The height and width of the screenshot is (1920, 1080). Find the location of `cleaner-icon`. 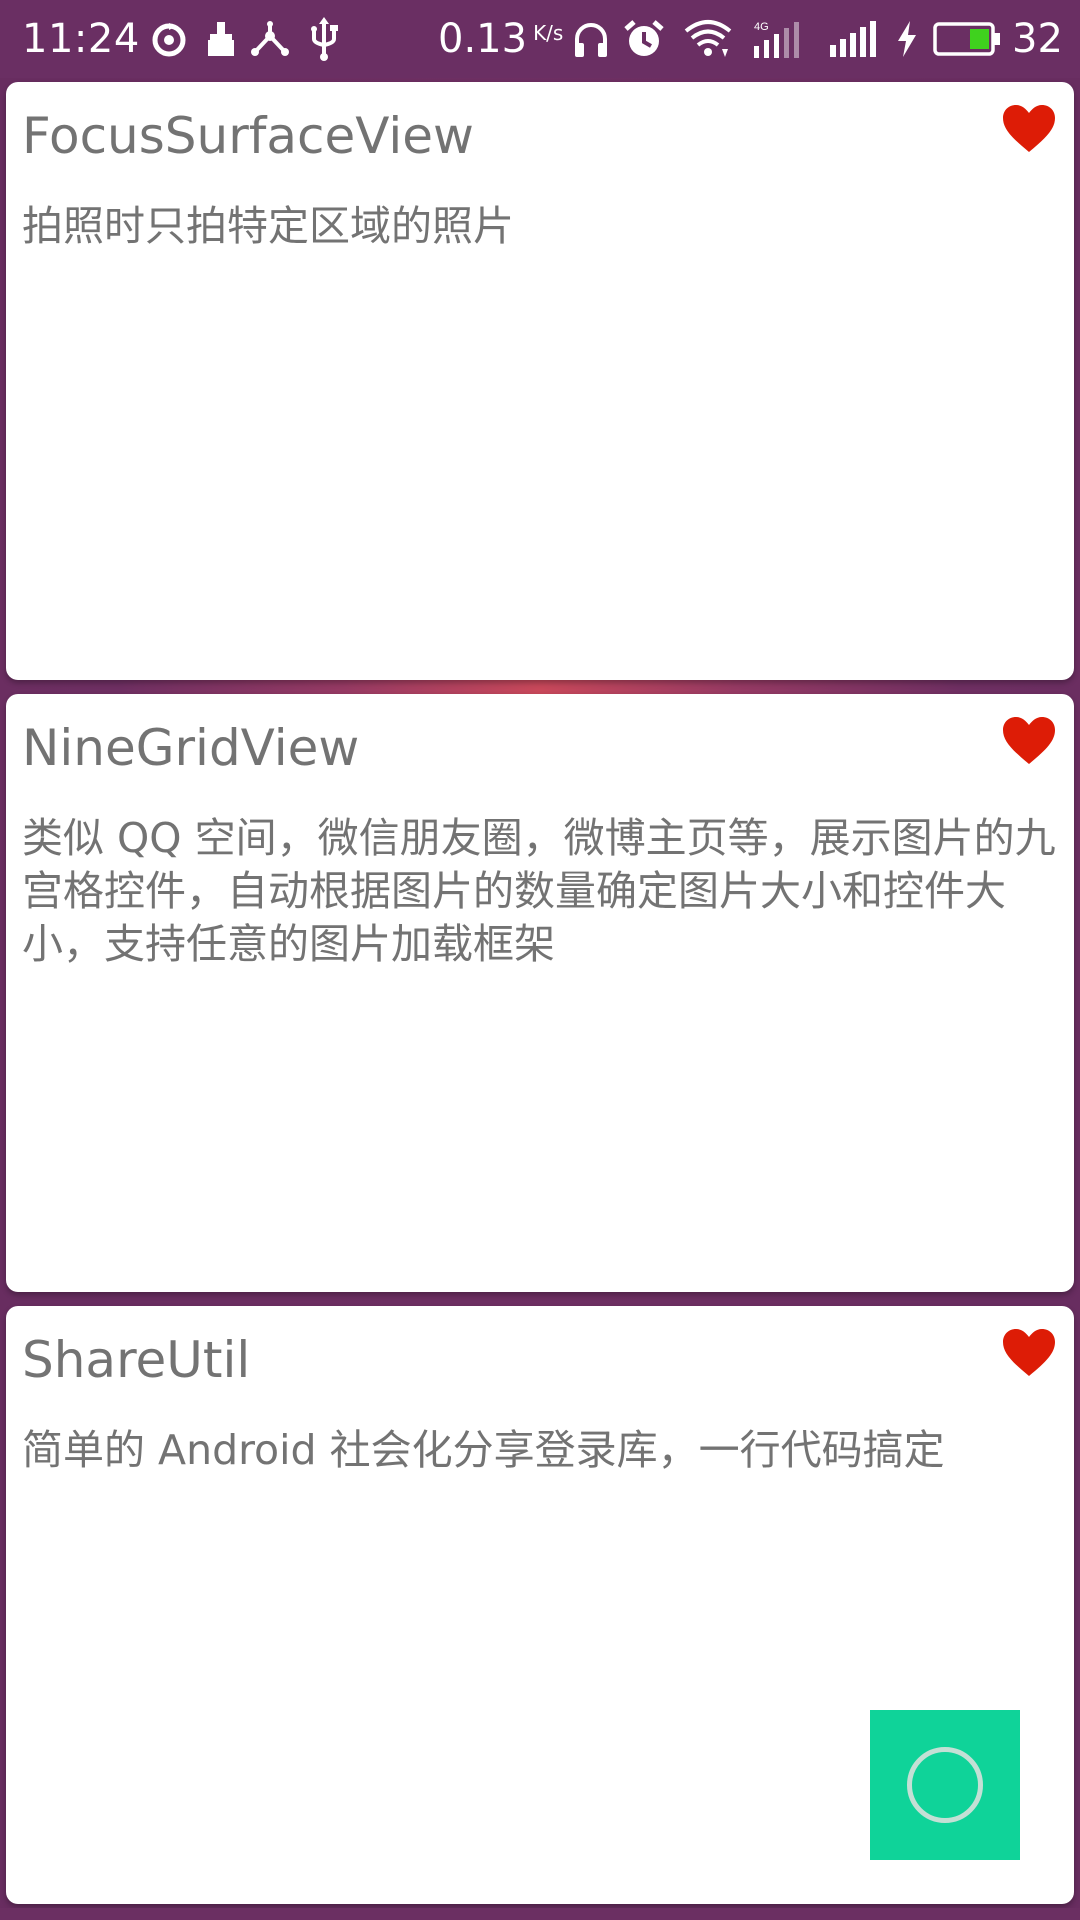

cleaner-icon is located at coordinates (221, 39).